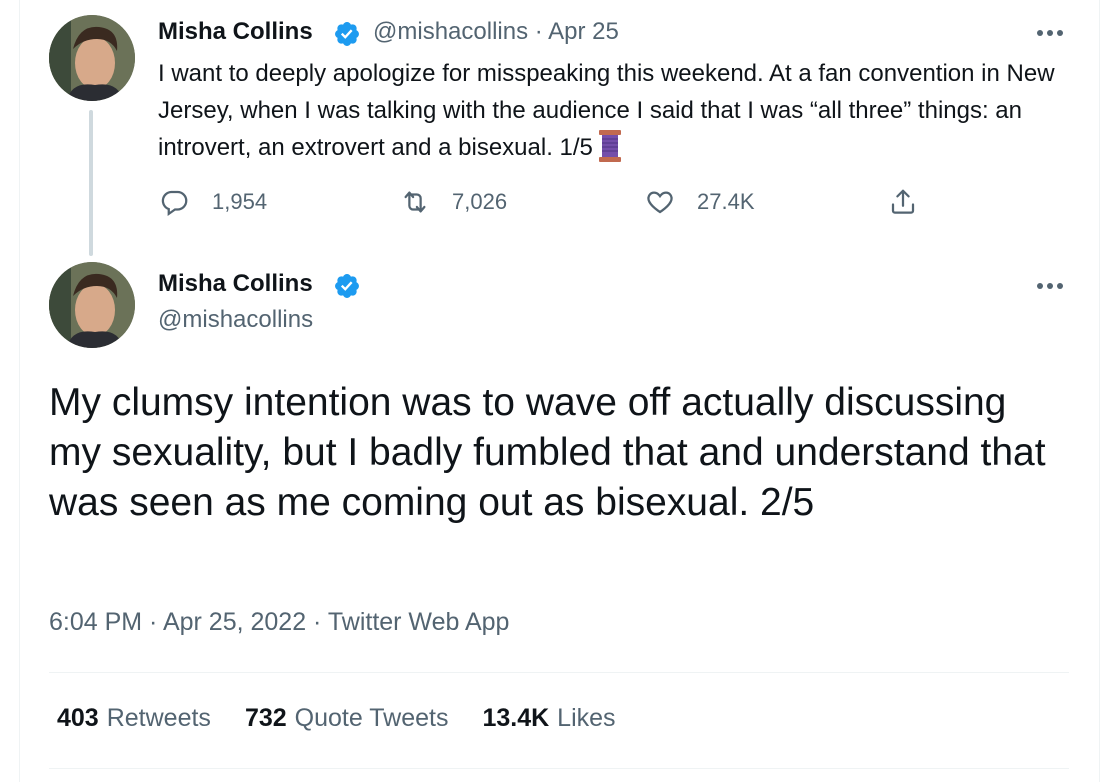 The width and height of the screenshot is (1110, 782). What do you see at coordinates (265, 718) in the screenshot?
I see `quote-tweets-count: 732` at bounding box center [265, 718].